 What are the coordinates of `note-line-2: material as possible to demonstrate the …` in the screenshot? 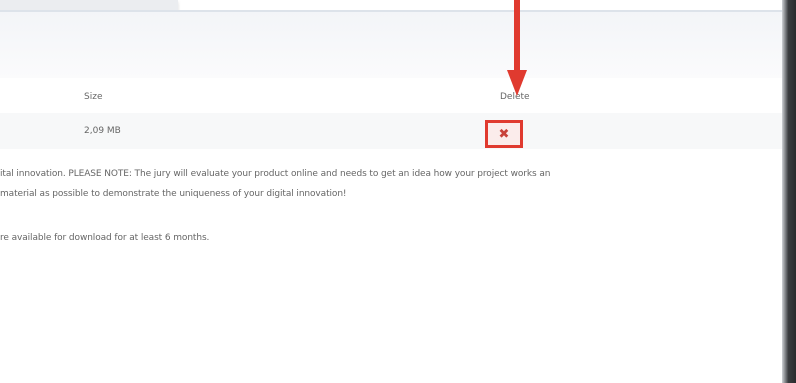 It's located at (173, 194).